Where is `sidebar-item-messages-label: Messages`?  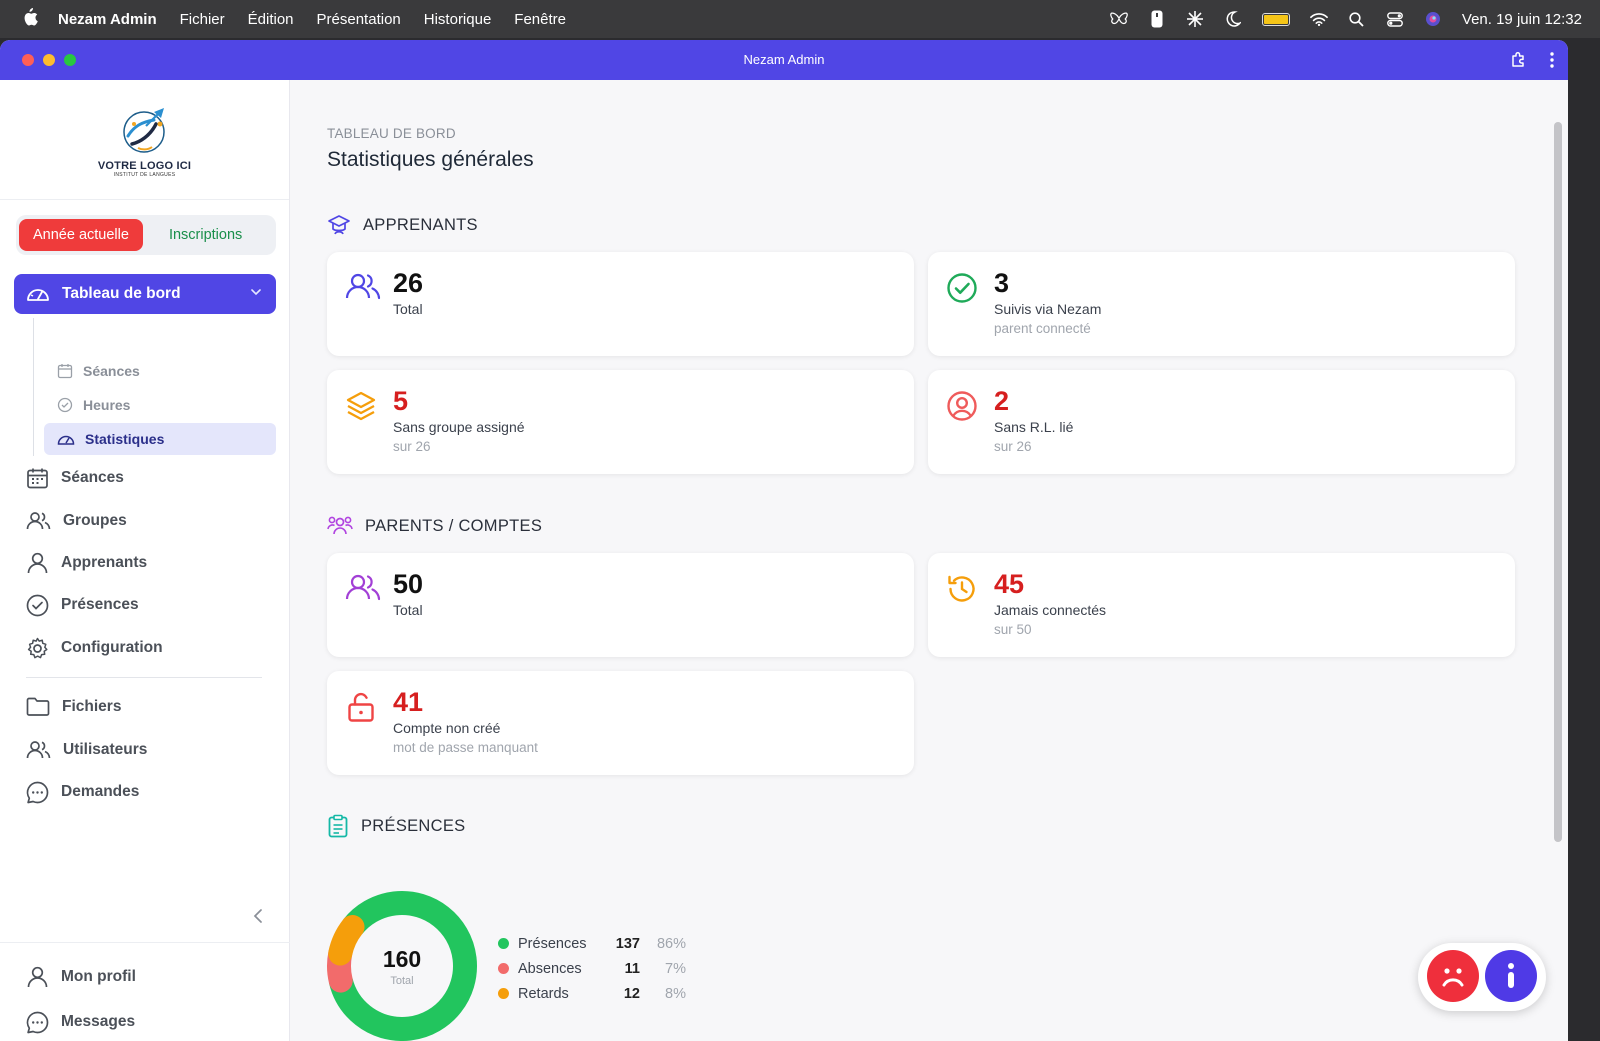 sidebar-item-messages-label: Messages is located at coordinates (98, 1021).